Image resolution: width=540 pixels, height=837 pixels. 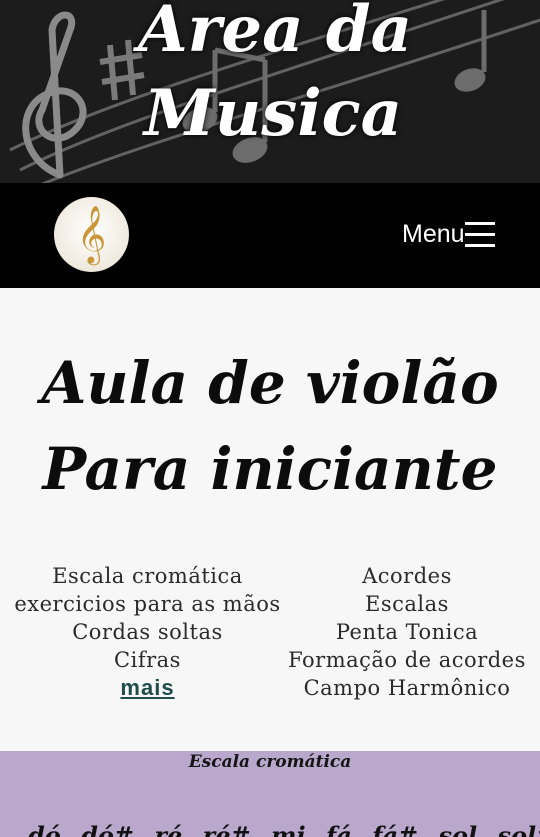 I want to click on link-escalas: Escalas, so click(x=407, y=604).